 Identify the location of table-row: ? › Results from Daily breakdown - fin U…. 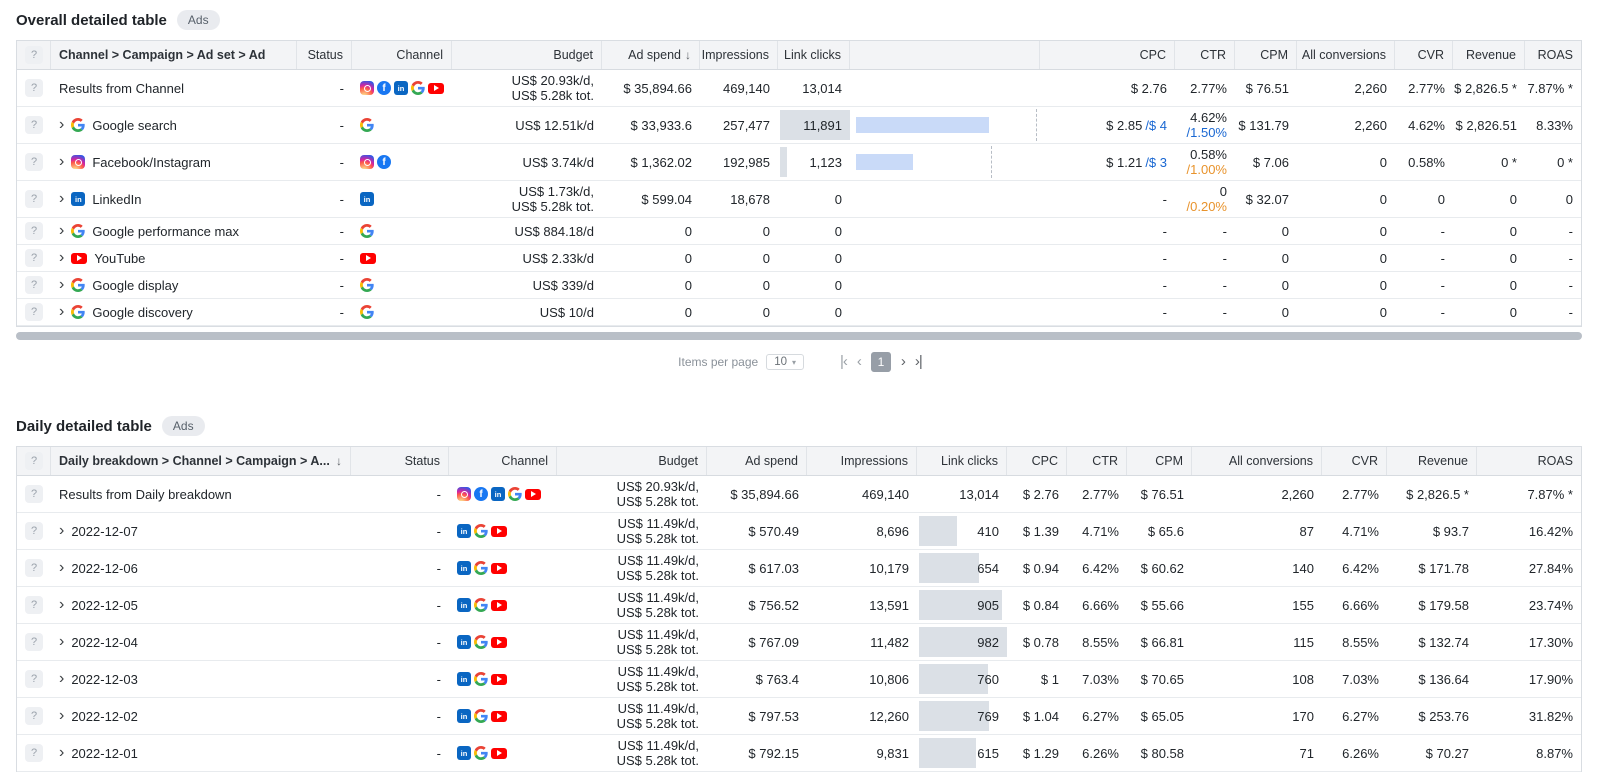
(799, 494).